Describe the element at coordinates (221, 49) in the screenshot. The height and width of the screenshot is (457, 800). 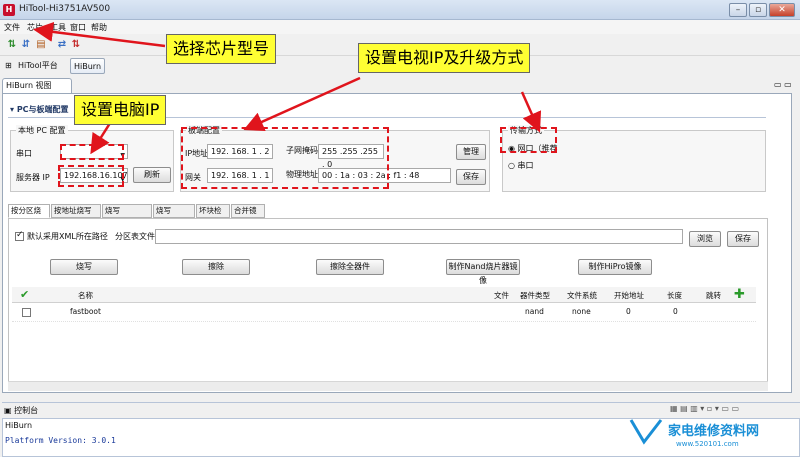
I see `callout-chip: 选择芯片型号` at that location.